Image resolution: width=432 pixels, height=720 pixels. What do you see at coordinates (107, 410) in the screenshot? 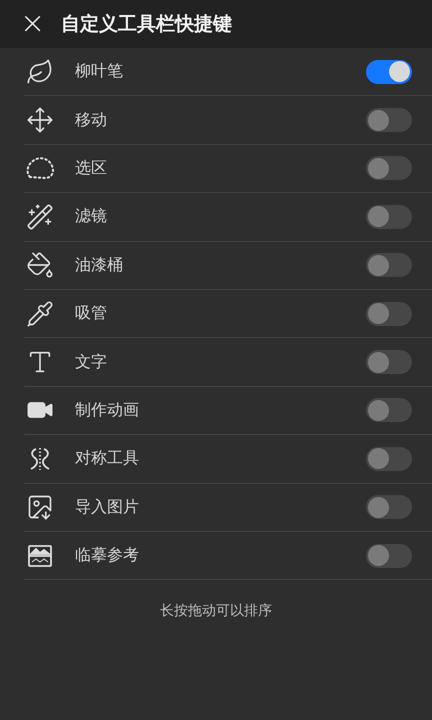
I see `tool-label: 制作动画` at bounding box center [107, 410].